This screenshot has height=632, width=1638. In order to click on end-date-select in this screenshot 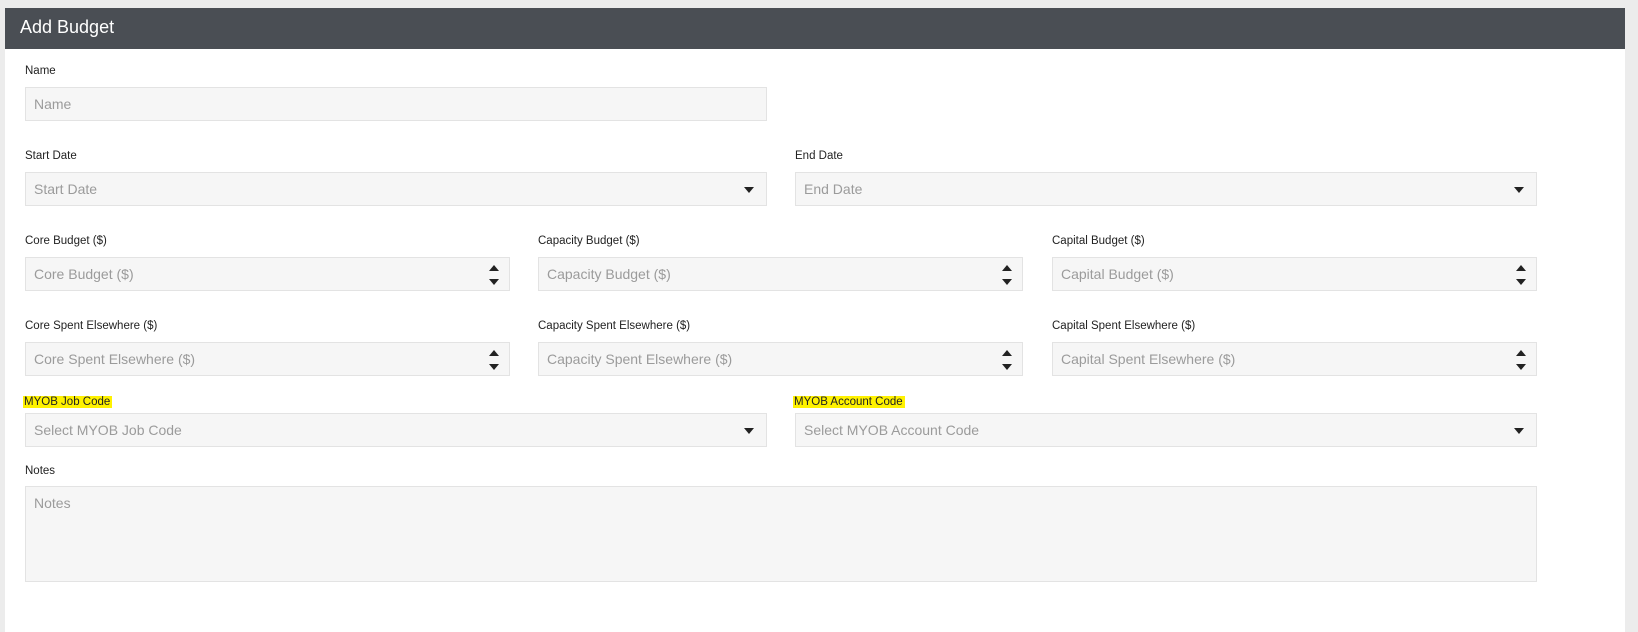, I will do `click(1166, 189)`.